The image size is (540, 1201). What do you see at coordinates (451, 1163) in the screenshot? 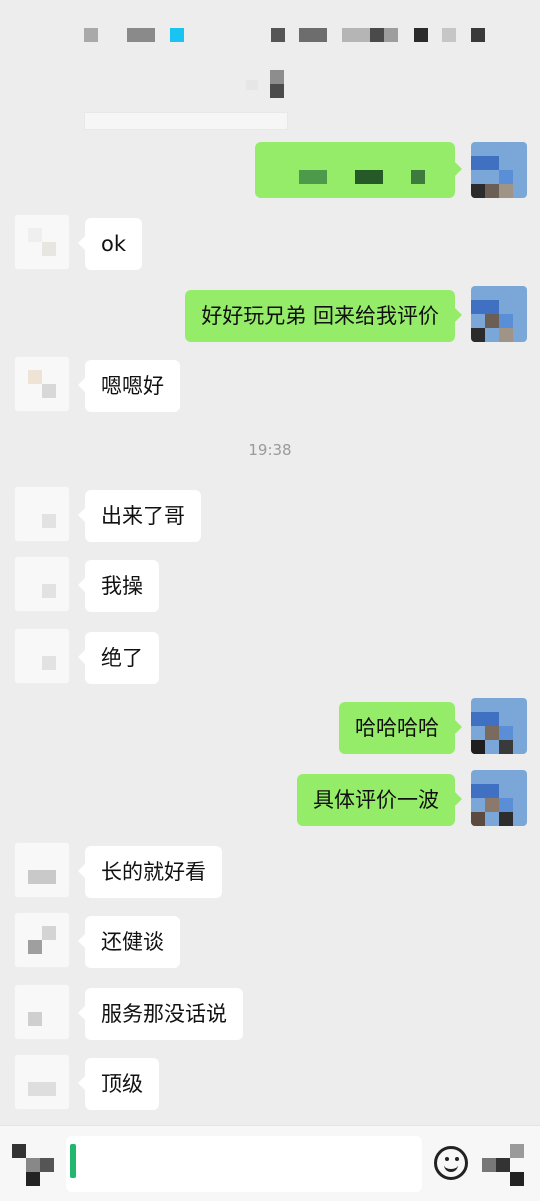
I see `emoji-icon` at bounding box center [451, 1163].